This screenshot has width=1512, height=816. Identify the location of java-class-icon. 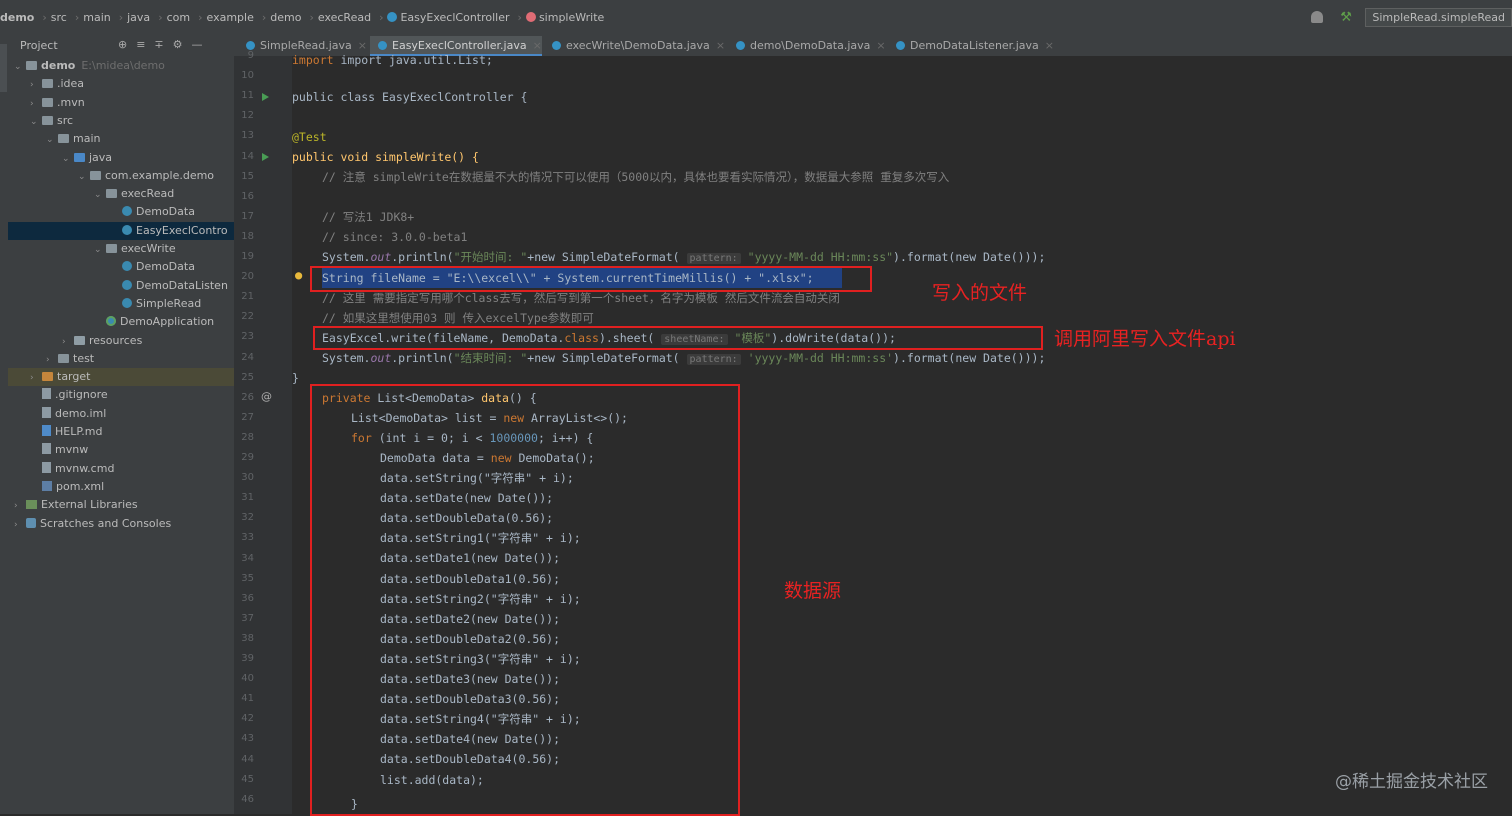
(900, 45).